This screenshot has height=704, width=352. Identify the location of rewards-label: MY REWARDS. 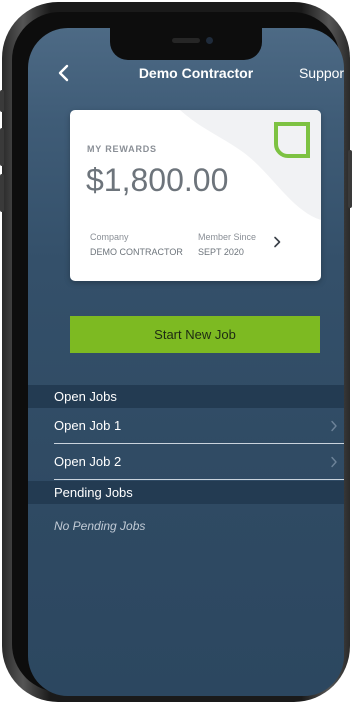
(122, 149).